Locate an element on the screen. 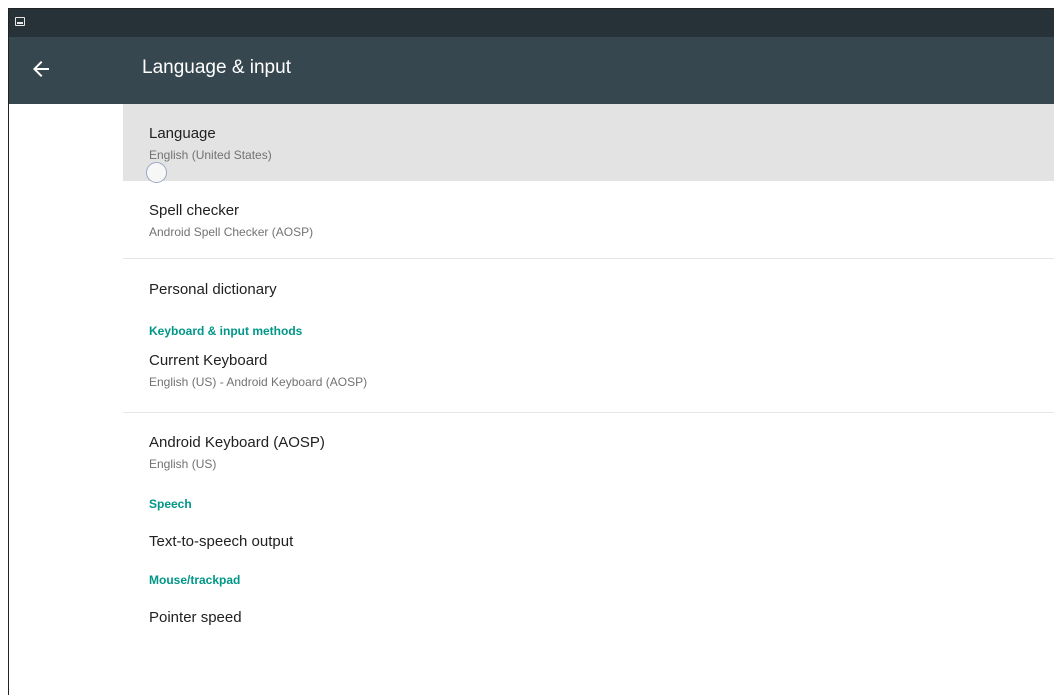 The image size is (1054, 695). touch-indicator is located at coordinates (156, 172).